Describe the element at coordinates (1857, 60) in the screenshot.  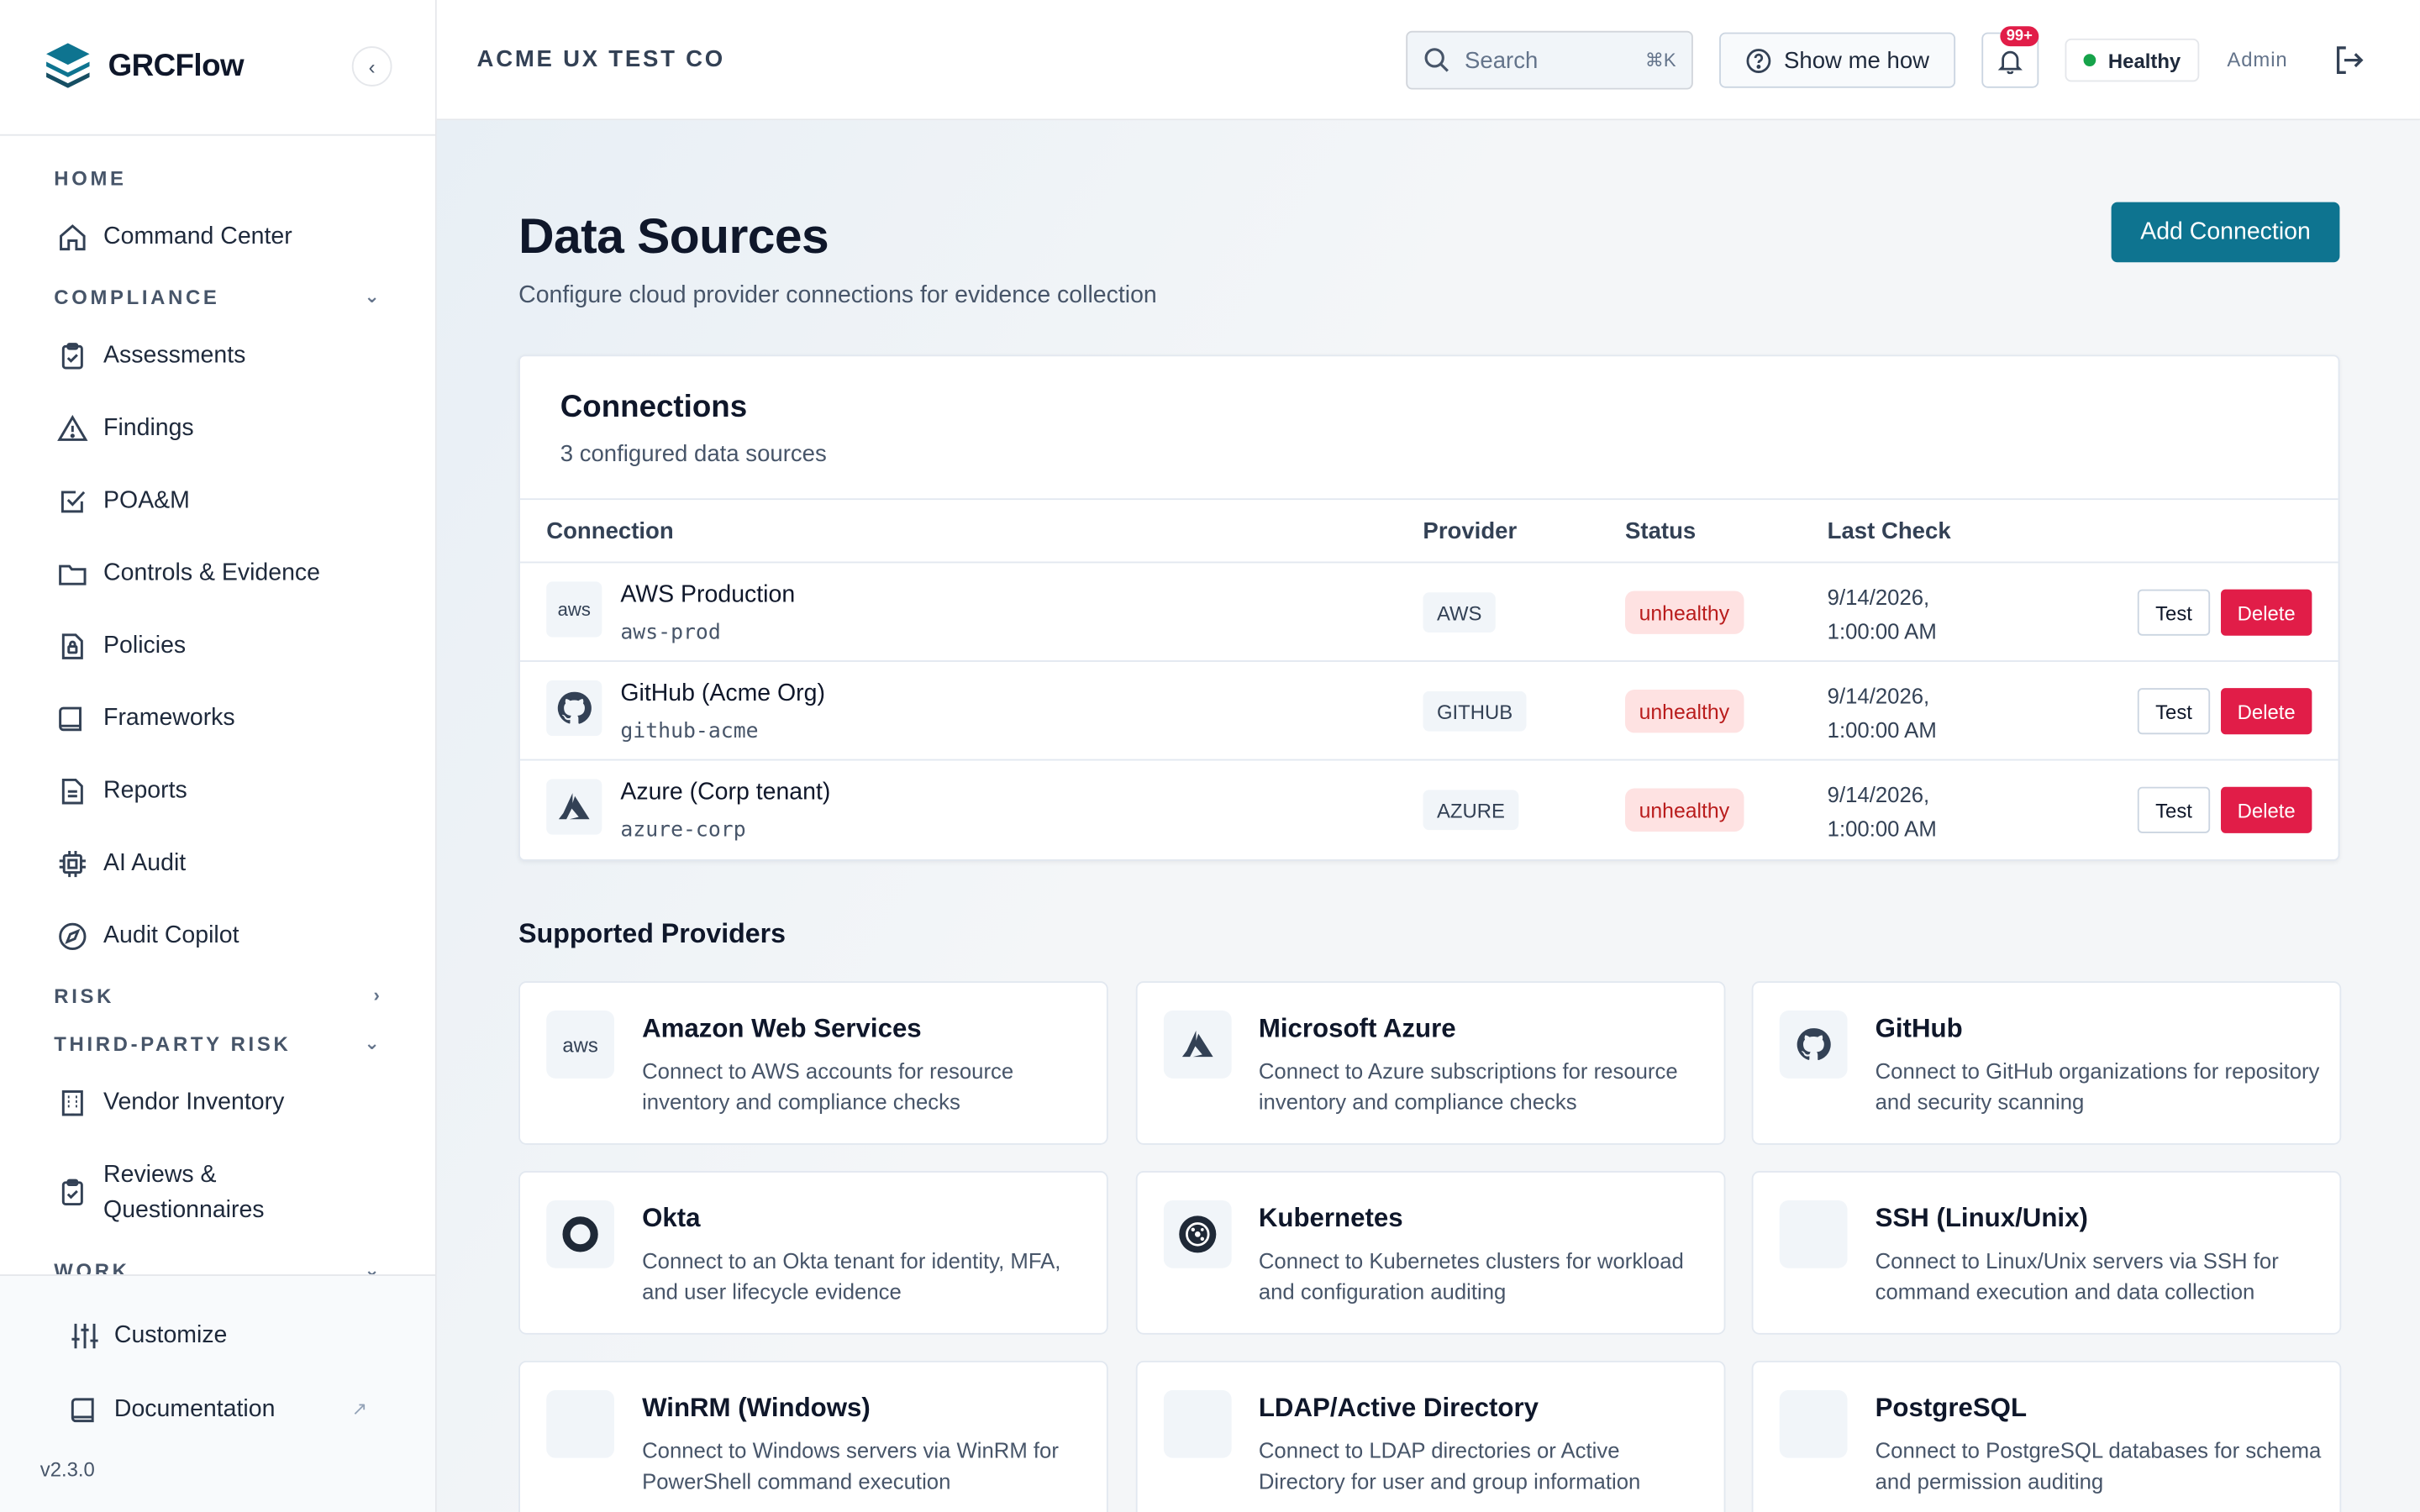
I see `show-me-how-label: Show me how` at that location.